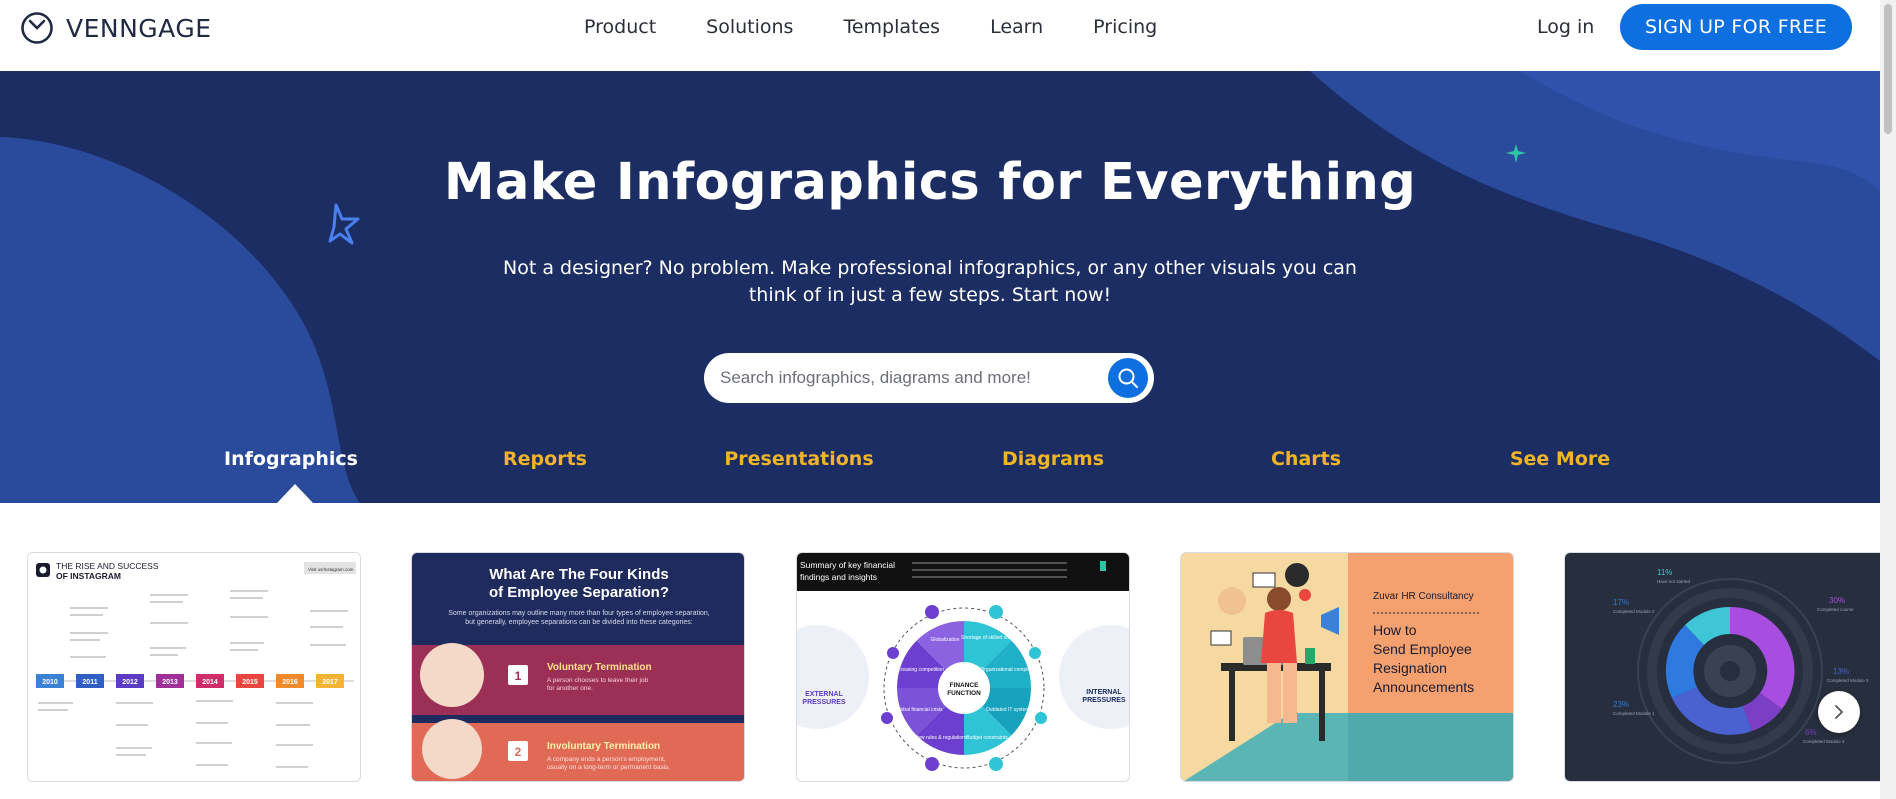 The image size is (1896, 799). Describe the element at coordinates (250, 682) in the screenshot. I see `card1-year: 2015` at that location.